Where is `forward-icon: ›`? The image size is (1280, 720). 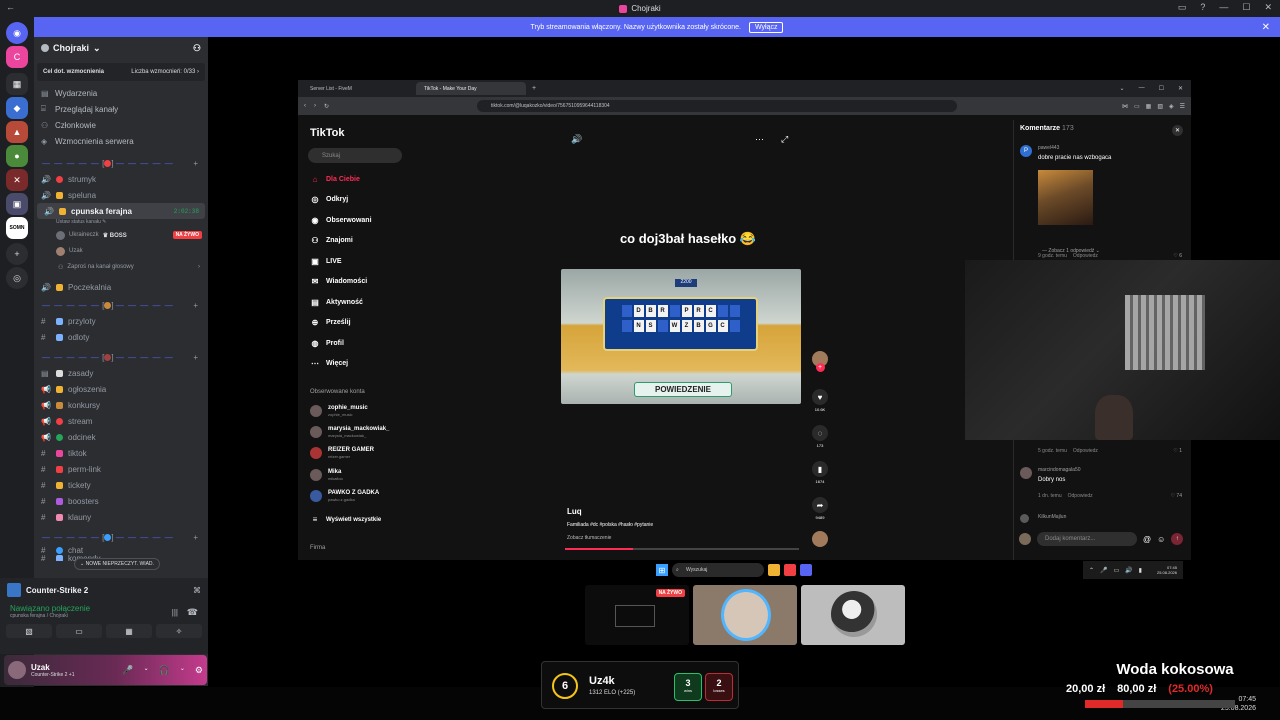
forward-icon: › is located at coordinates (315, 106).